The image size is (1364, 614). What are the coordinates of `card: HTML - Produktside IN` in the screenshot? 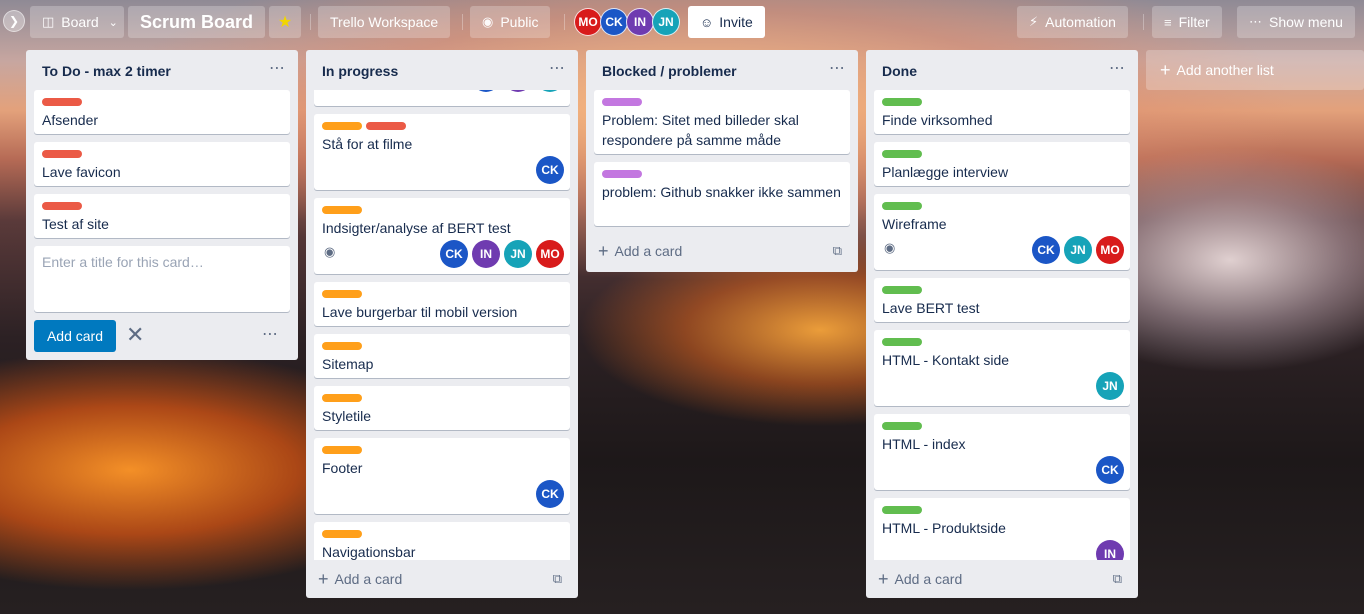 It's located at (1002, 529).